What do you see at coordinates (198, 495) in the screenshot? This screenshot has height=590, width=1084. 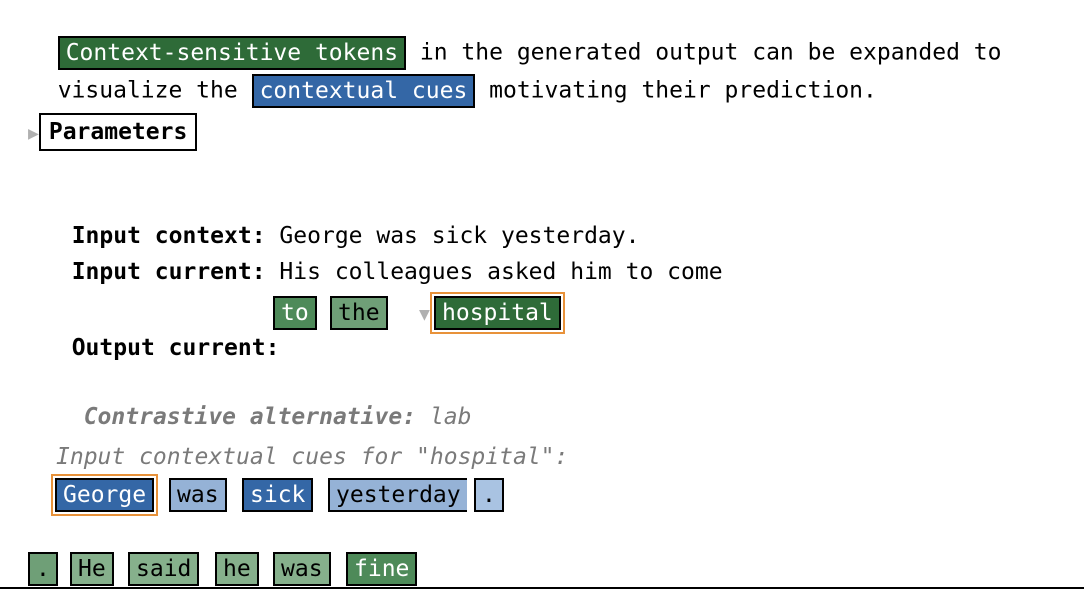 I see `cue-token-was: was` at bounding box center [198, 495].